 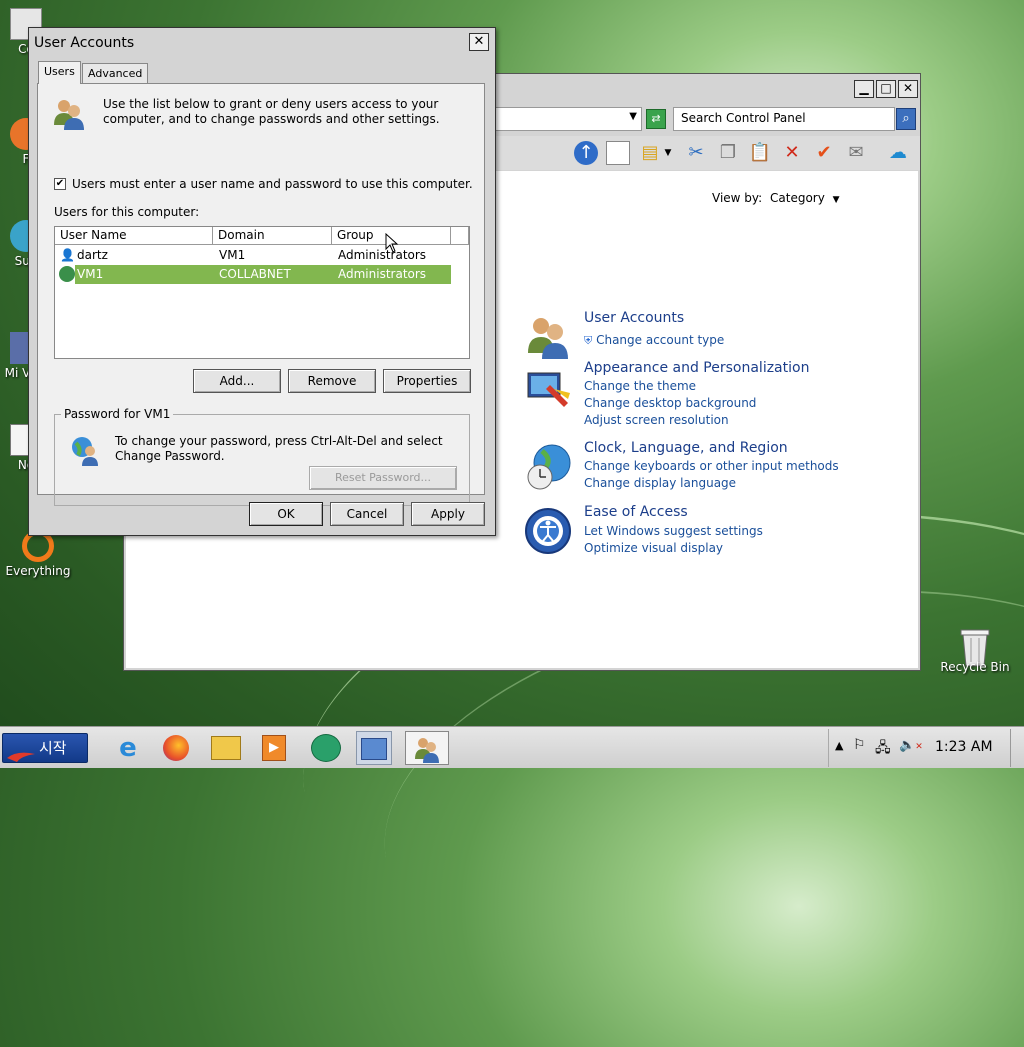 I want to click on category-link: Change the theme, so click(x=640, y=386).